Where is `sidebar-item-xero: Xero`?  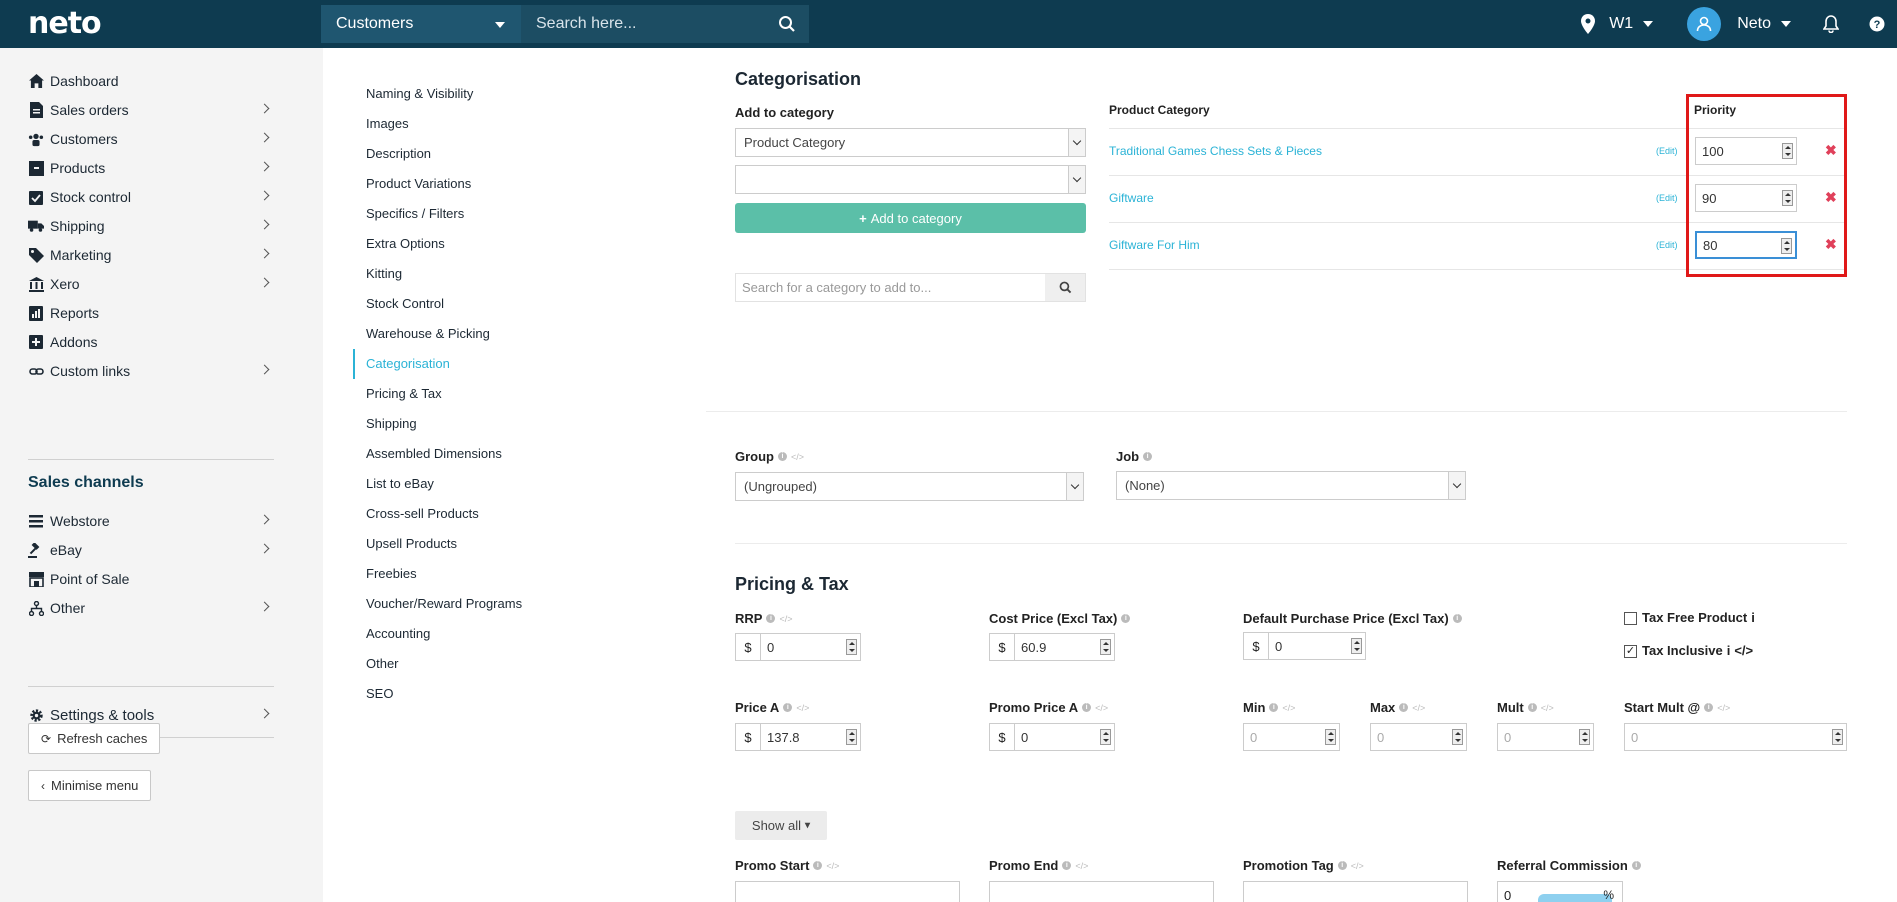 sidebar-item-xero: Xero is located at coordinates (151, 284).